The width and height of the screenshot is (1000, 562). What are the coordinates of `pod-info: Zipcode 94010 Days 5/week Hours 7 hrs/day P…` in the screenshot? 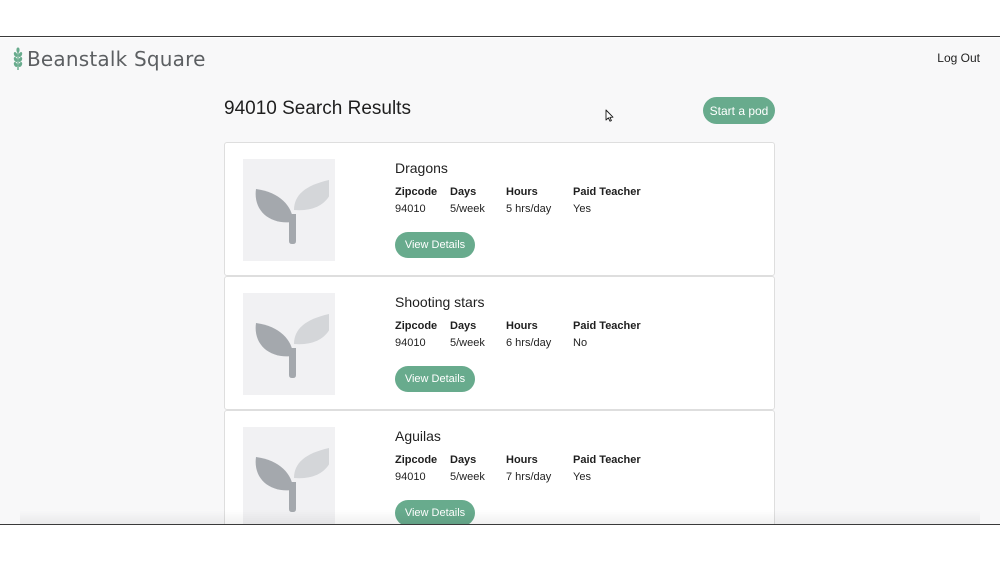 It's located at (524, 468).